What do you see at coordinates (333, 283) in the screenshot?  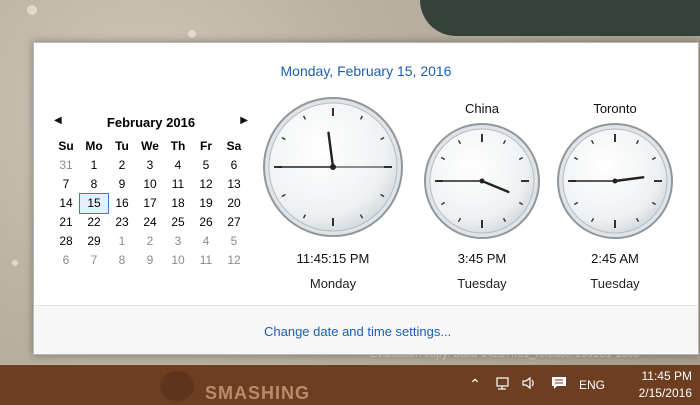 I see `local-clock-day: Monday` at bounding box center [333, 283].